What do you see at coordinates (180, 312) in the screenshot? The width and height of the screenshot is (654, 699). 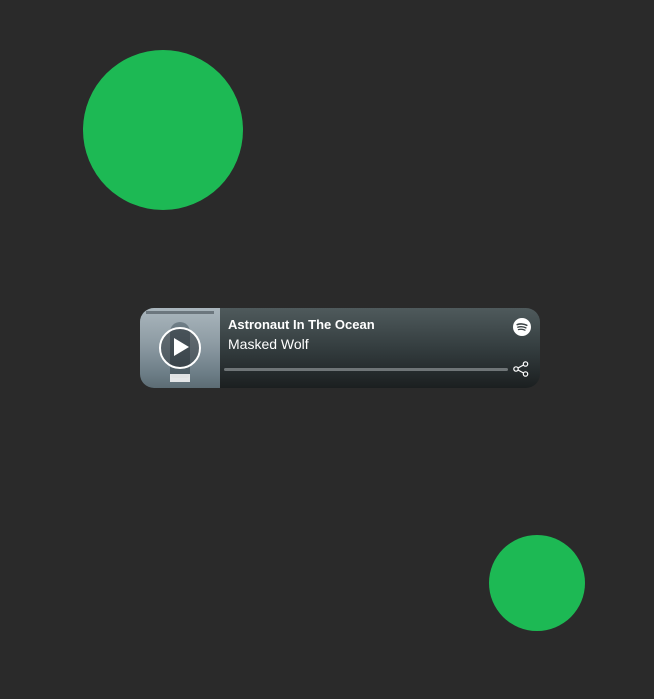 I see `cover-art-text-line` at bounding box center [180, 312].